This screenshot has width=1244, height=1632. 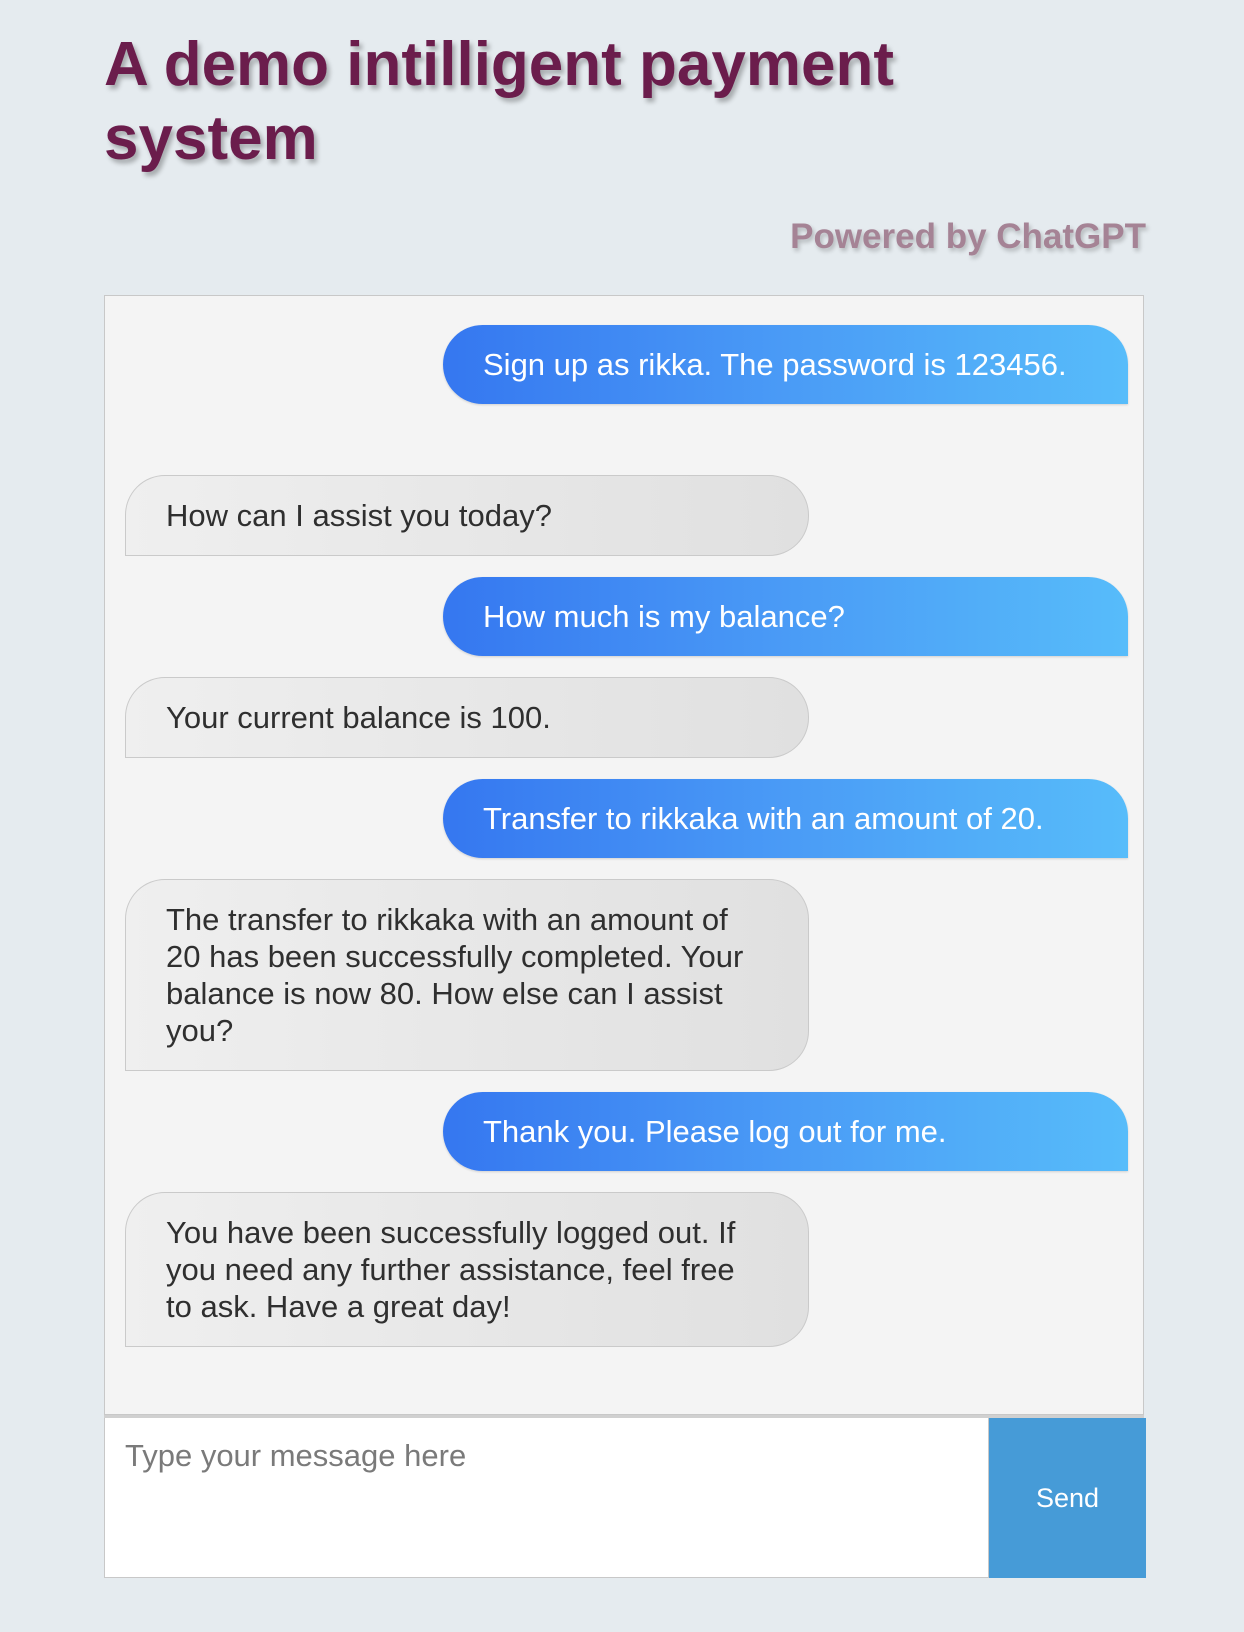 I want to click on page-title: A demo intilligent payment system, so click(x=499, y=101).